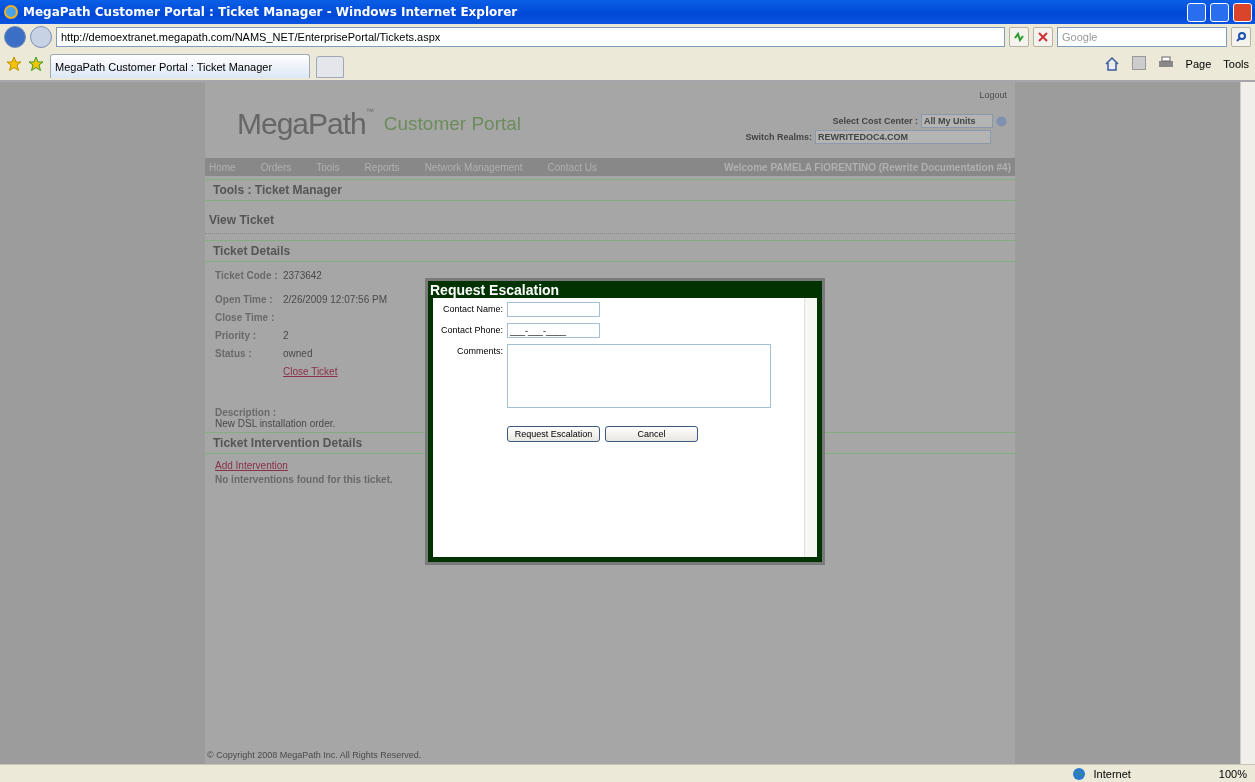 This screenshot has height=782, width=1255. Describe the element at coordinates (471, 329) in the screenshot. I see `field-label: Contact Phone:` at that location.